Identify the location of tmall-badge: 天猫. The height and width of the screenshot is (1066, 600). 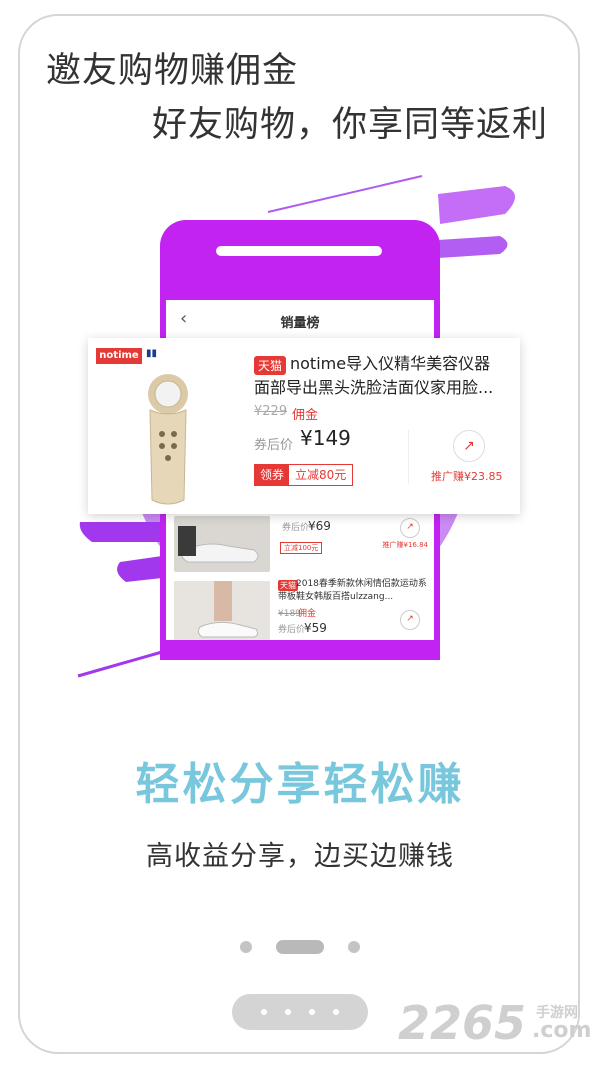
(270, 365).